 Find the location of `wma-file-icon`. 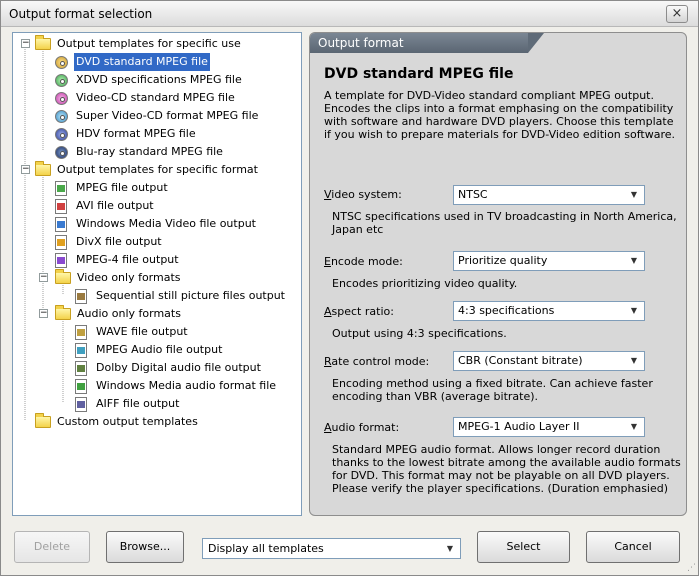

wma-file-icon is located at coordinates (81, 386).